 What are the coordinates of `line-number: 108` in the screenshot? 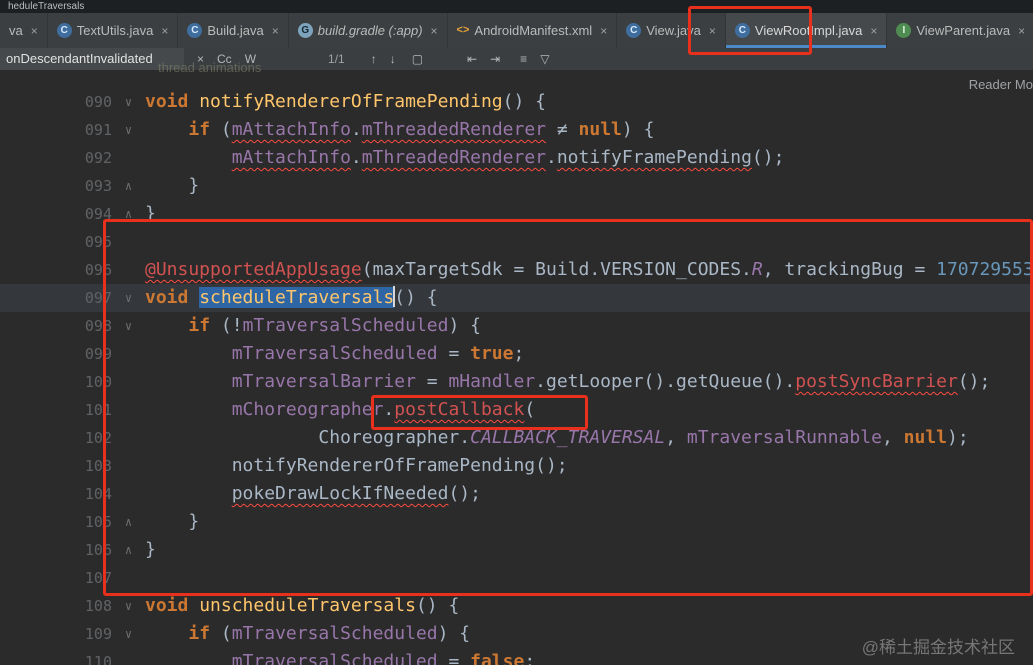 It's located at (56, 606).